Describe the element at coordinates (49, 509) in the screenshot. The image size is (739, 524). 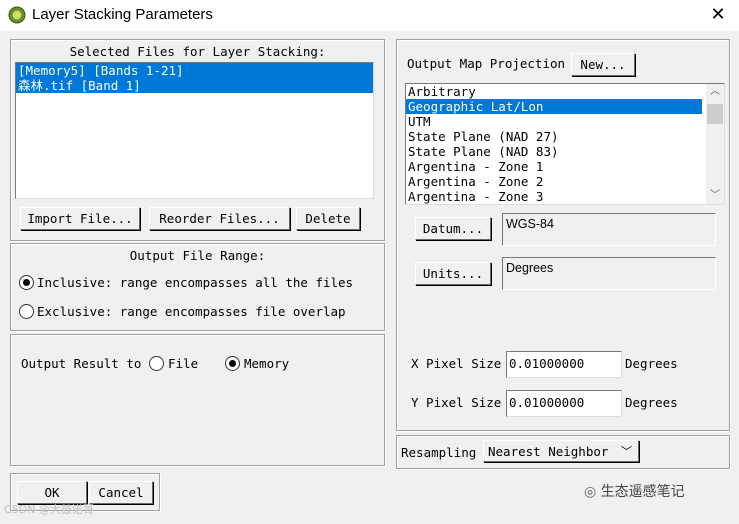
I see `watermark-left: CSDN @大鼓诺哥` at that location.